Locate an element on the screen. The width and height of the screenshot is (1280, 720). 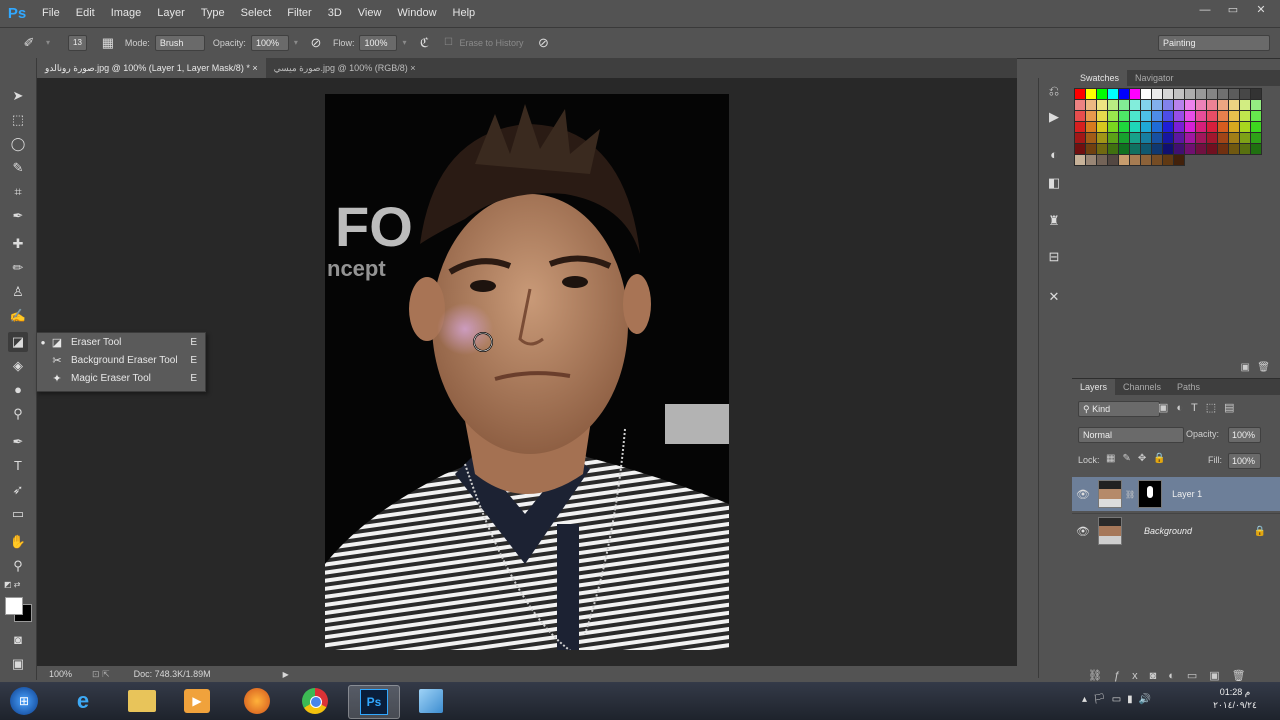
tab-navigator: Navigator is located at coordinates (1154, 78).